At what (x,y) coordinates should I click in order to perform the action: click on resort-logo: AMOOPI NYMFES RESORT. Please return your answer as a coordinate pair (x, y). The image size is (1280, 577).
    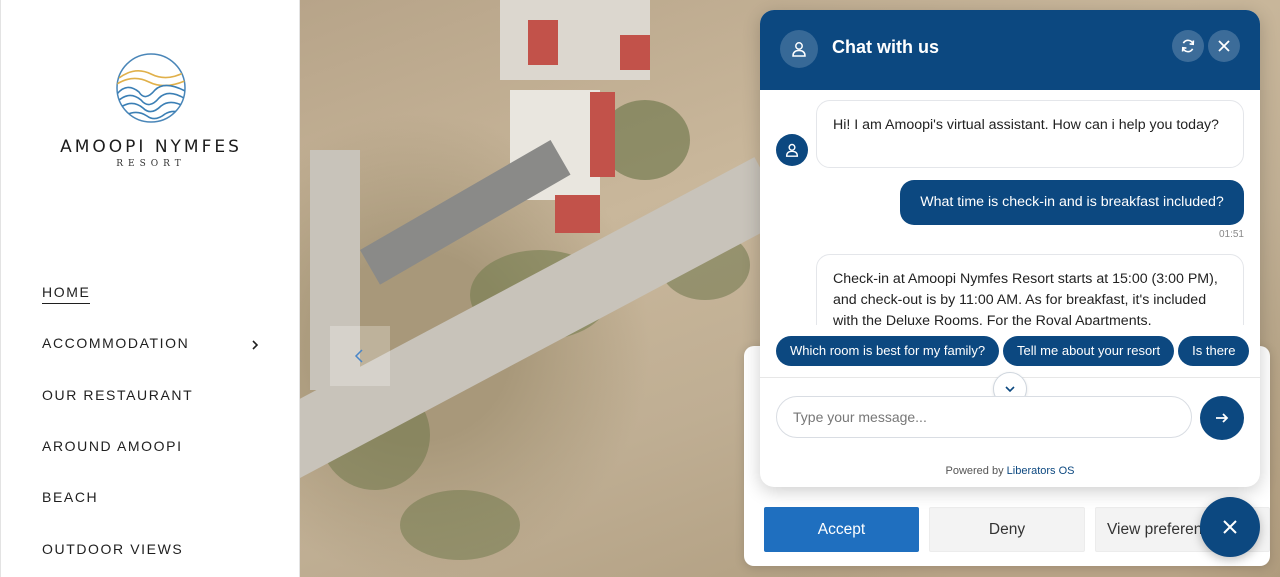
    Looking at the image, I should click on (151, 110).